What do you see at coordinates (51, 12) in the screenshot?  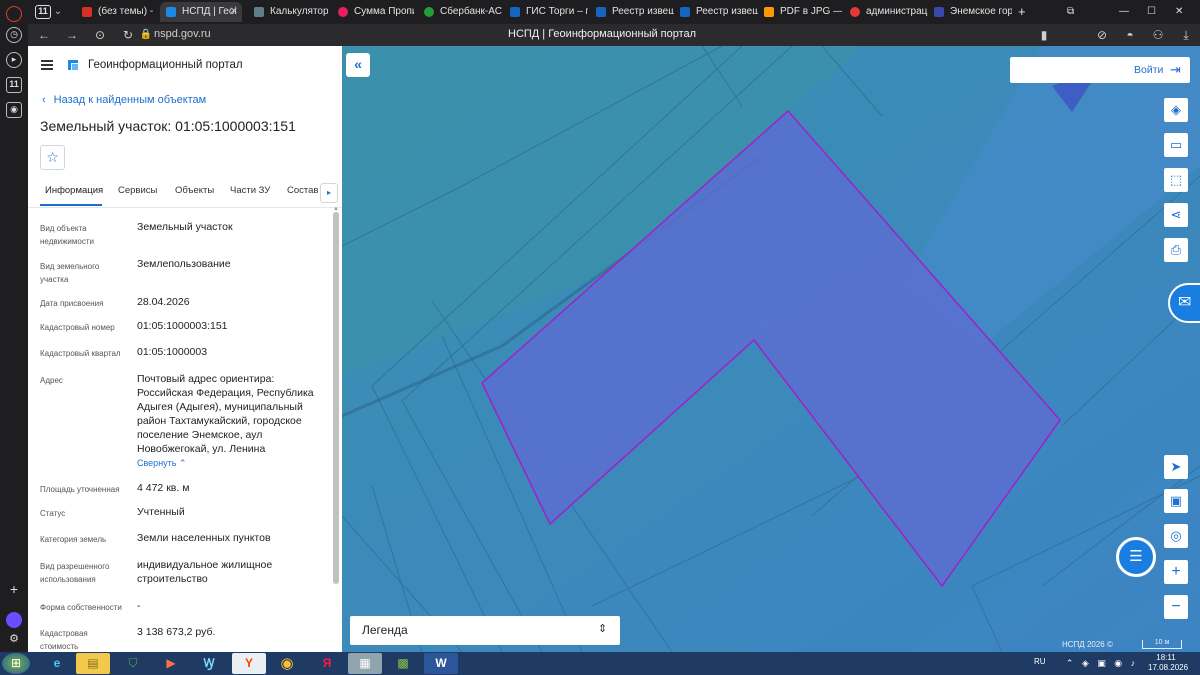 I see `tab-counter: 11 ⌄` at bounding box center [51, 12].